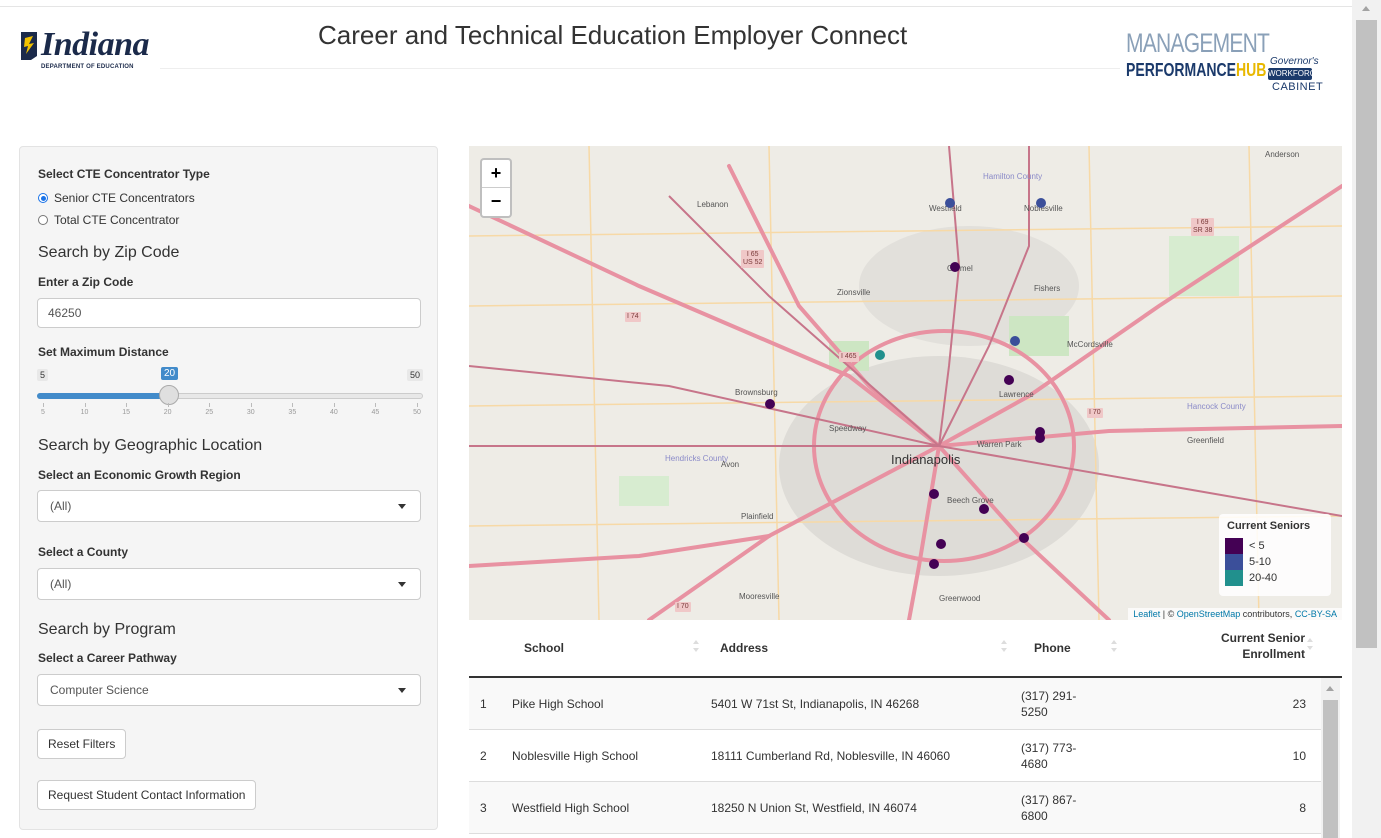 The width and height of the screenshot is (1381, 838). I want to click on map-zoom-control: + −, so click(496, 188).